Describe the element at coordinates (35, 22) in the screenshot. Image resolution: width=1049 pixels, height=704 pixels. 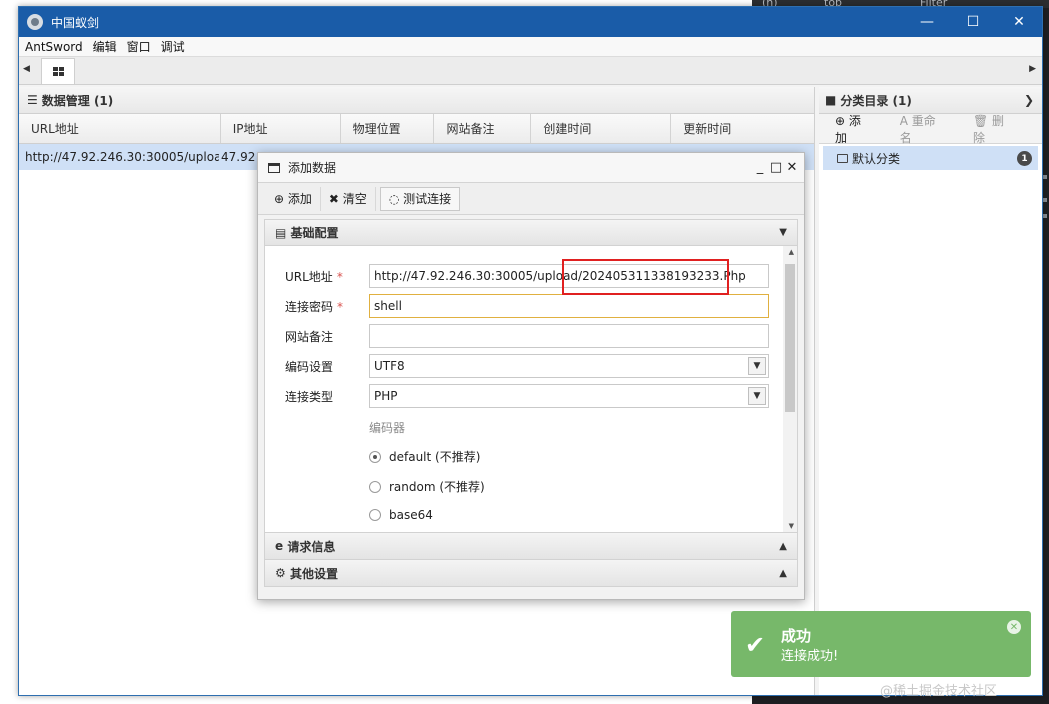
I see `app-logo-icon` at that location.